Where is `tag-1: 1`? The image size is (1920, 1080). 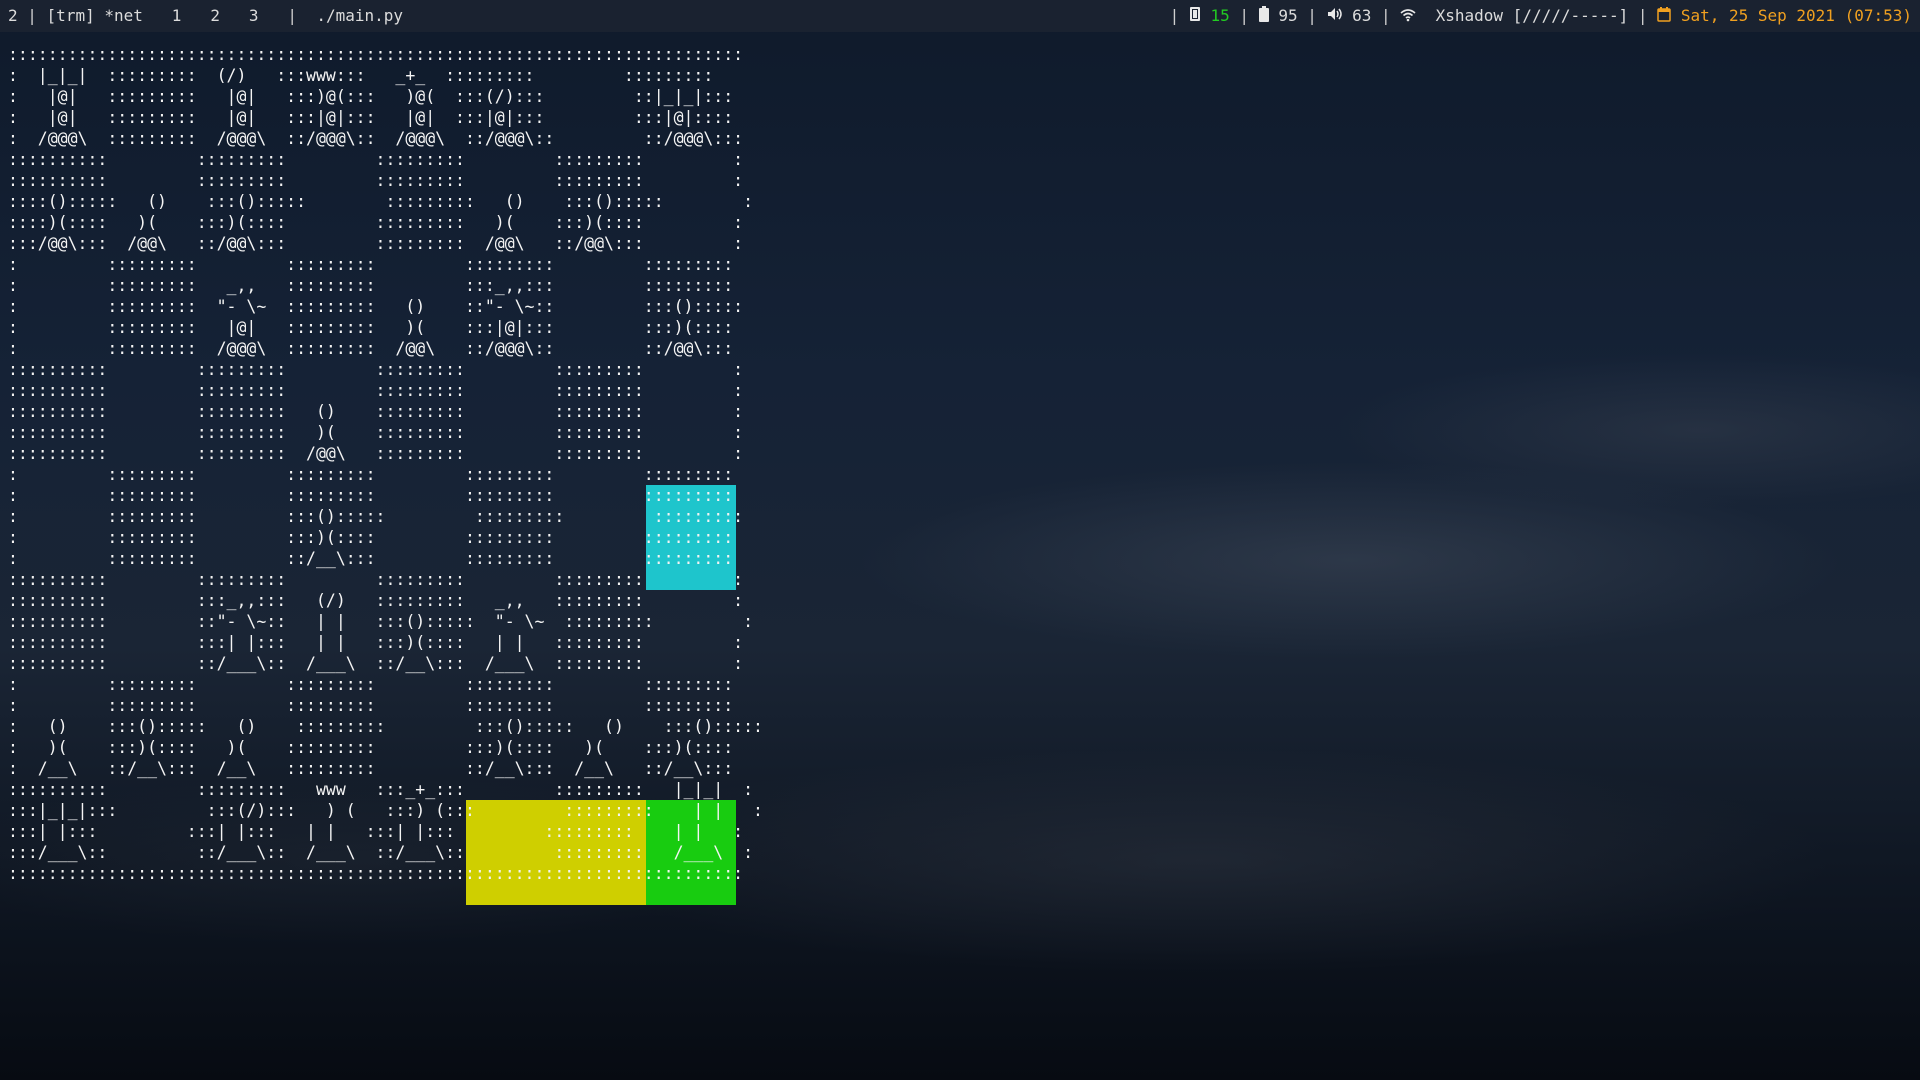
tag-1: 1 is located at coordinates (177, 15).